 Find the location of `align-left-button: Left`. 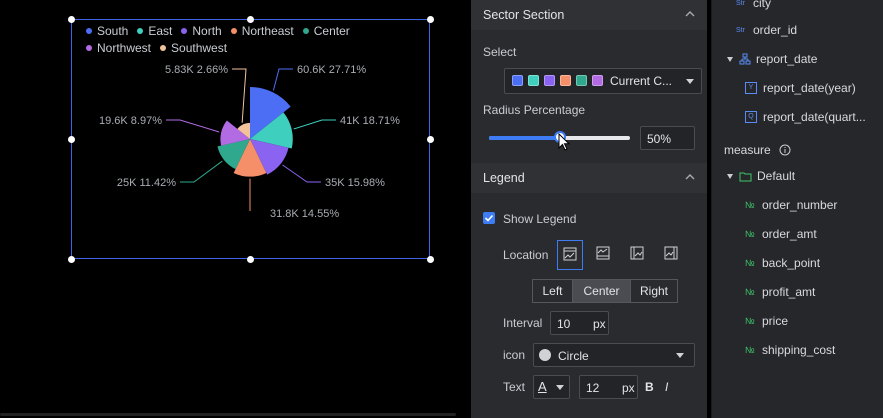

align-left-button: Left is located at coordinates (552, 291).